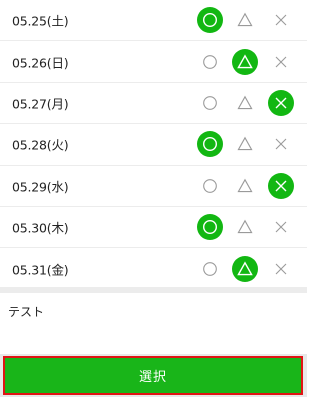  I want to click on date-label: 05.27(月), so click(40, 104).